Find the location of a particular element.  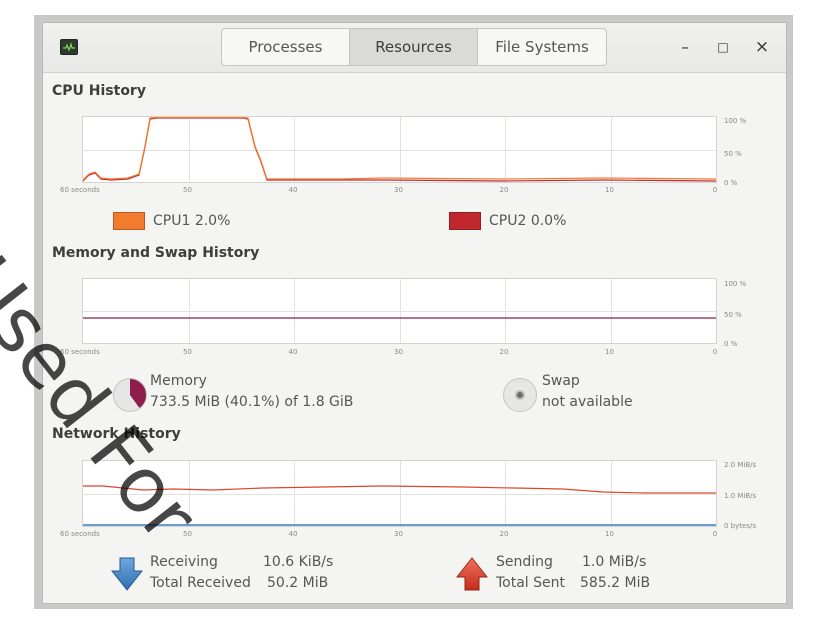

memory-x-tick: 50 is located at coordinates (187, 352).